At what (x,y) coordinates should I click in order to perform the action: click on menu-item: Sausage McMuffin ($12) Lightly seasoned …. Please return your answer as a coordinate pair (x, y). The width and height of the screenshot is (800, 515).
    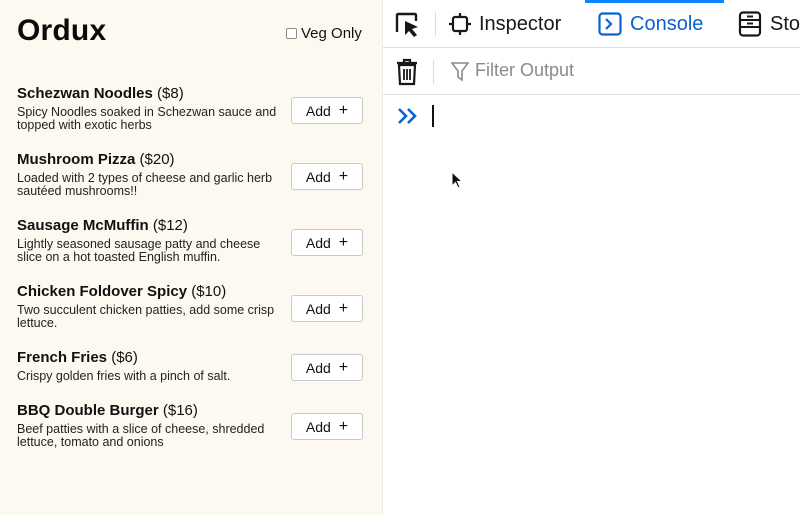
    Looking at the image, I should click on (190, 240).